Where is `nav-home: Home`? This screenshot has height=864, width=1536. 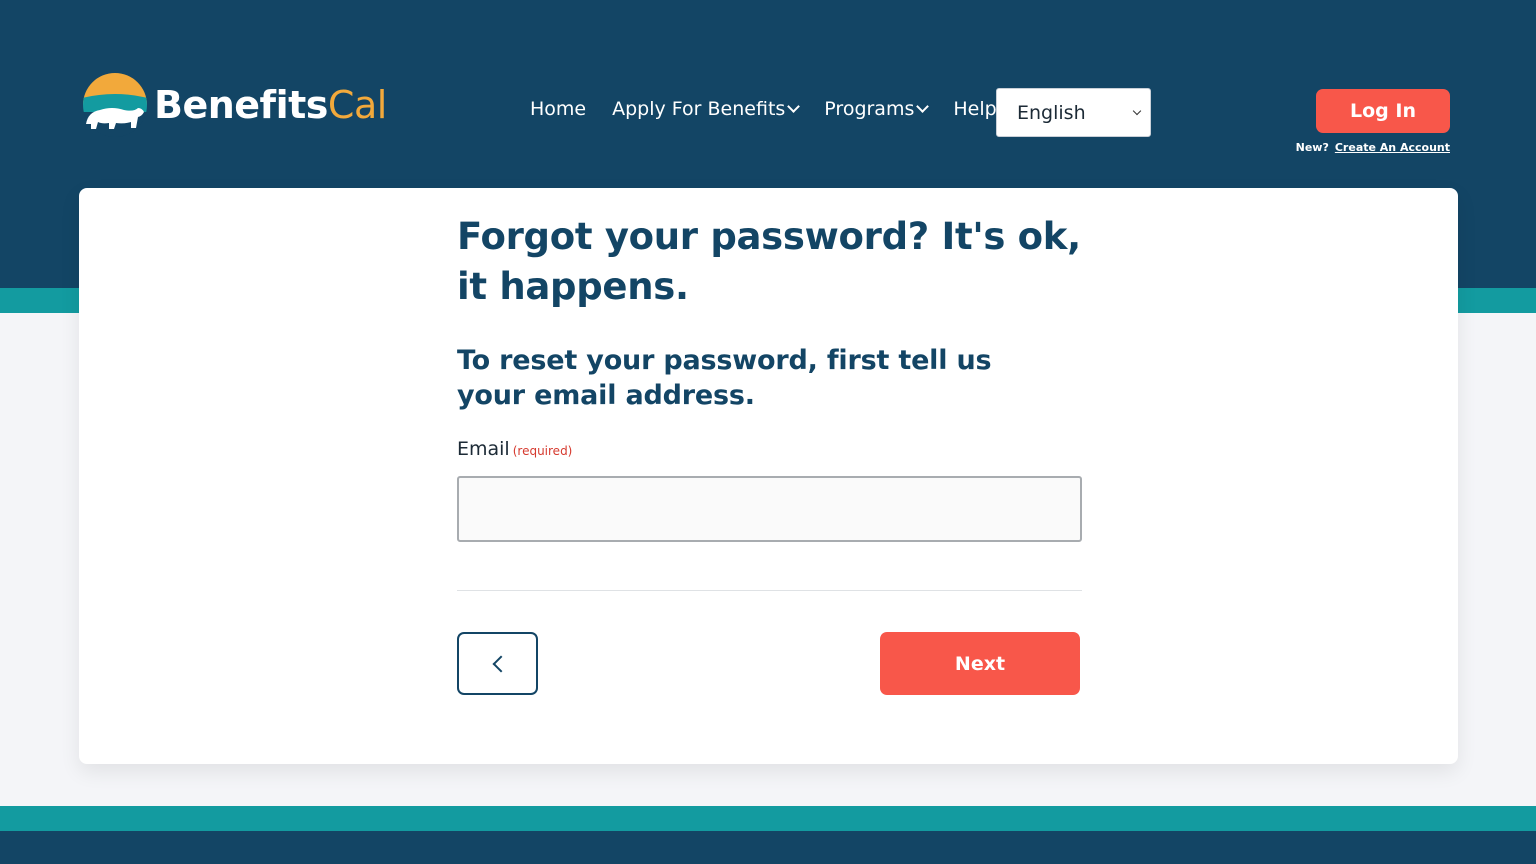 nav-home: Home is located at coordinates (558, 109).